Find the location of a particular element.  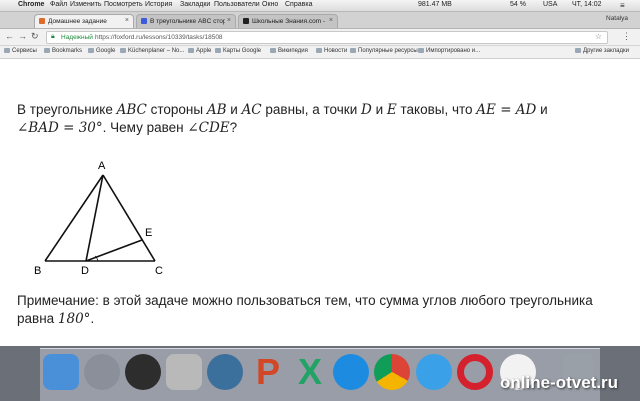

label-d: D is located at coordinates (85, 271).